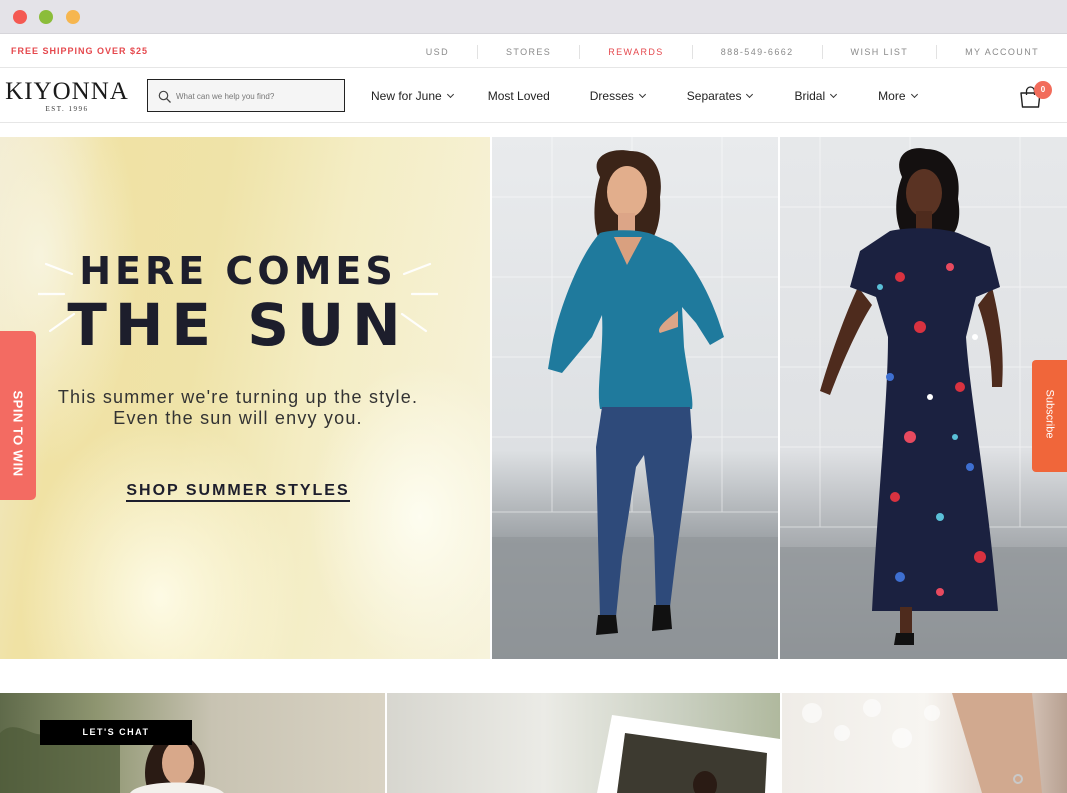 This screenshot has width=1067, height=793. Describe the element at coordinates (1043, 90) in the screenshot. I see `cart-count-badge: 0` at that location.